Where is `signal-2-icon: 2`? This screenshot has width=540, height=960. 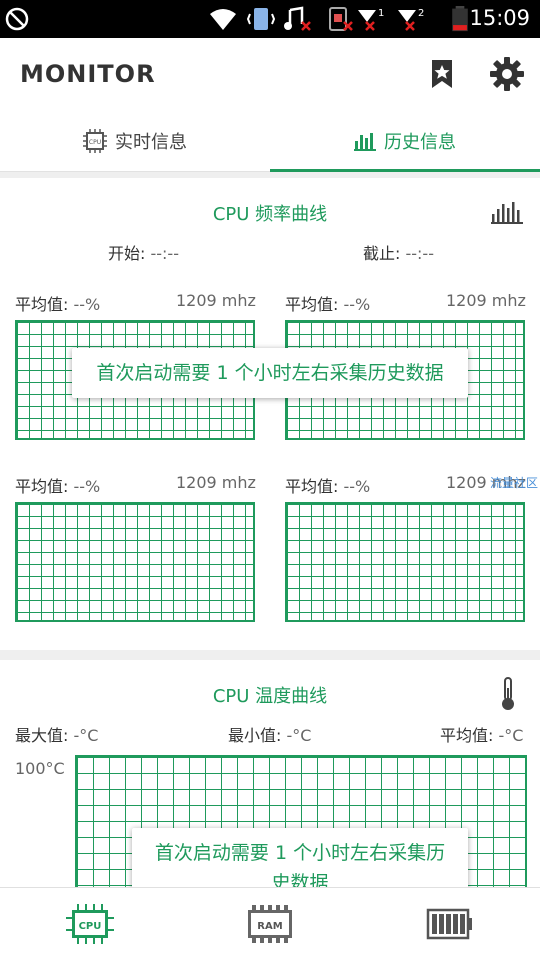 signal-2-icon: 2 is located at coordinates (411, 19).